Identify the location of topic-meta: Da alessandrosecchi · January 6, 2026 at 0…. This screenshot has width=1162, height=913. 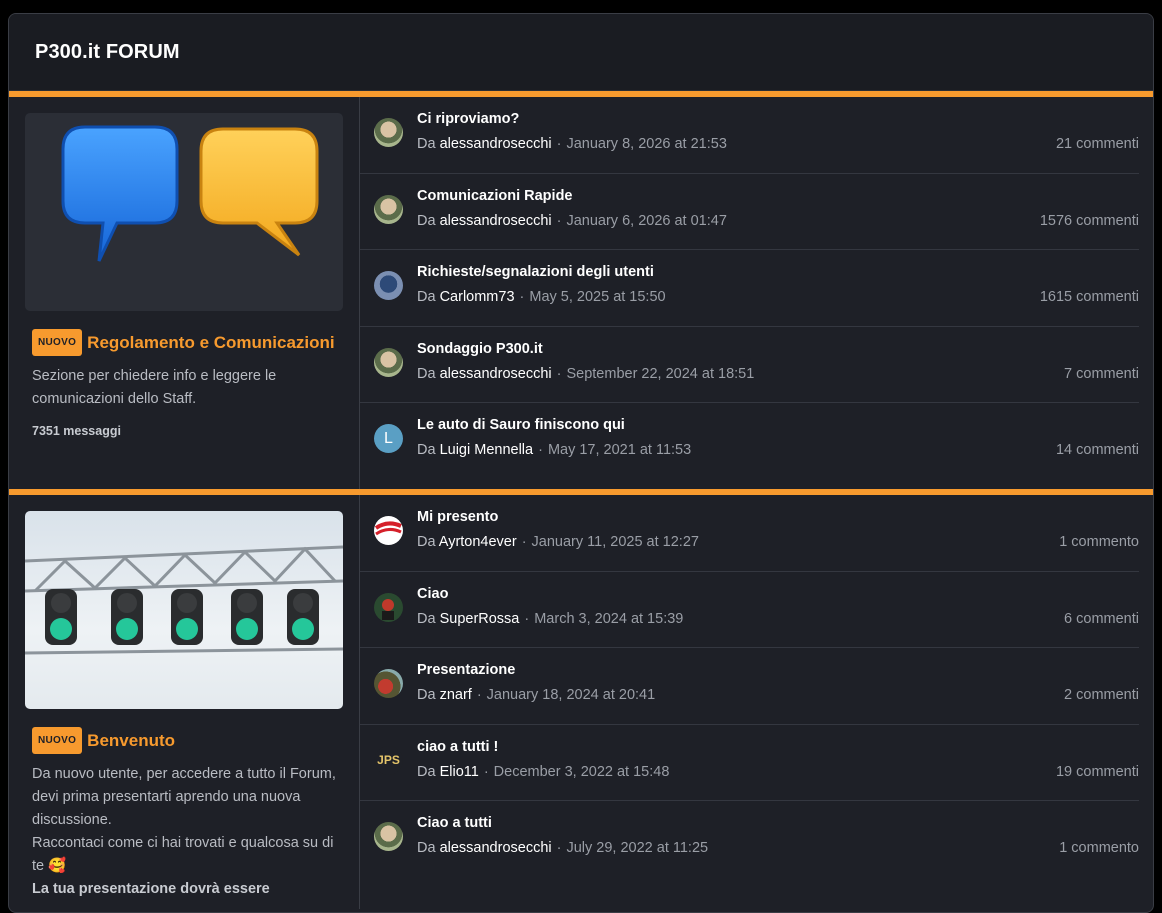
(572, 221).